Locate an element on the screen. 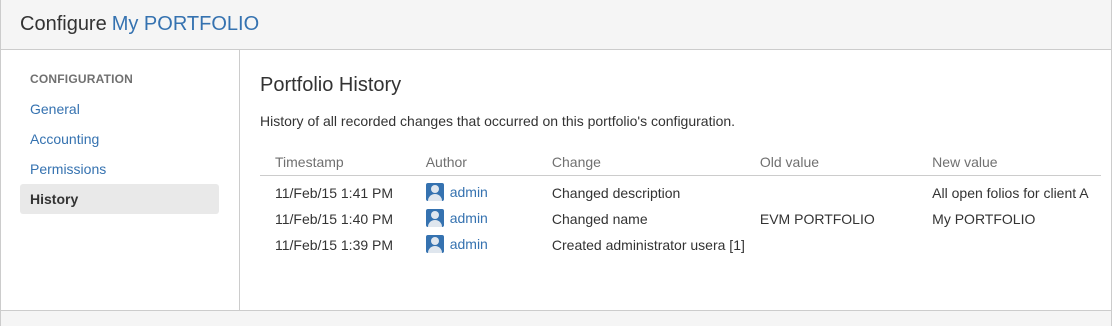  sidebar-item-accounting: Accounting is located at coordinates (119, 139).